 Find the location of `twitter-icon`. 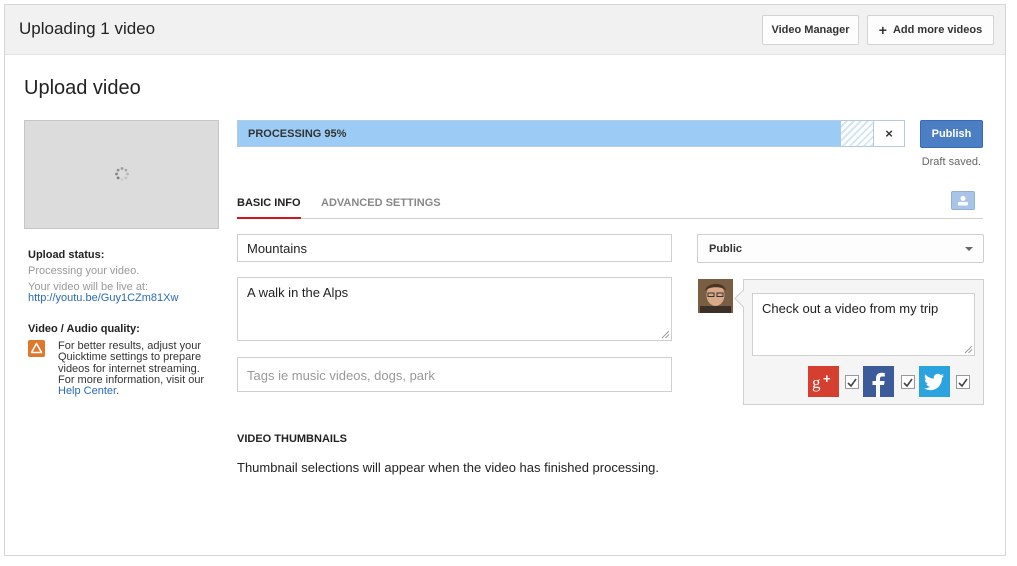

twitter-icon is located at coordinates (934, 381).